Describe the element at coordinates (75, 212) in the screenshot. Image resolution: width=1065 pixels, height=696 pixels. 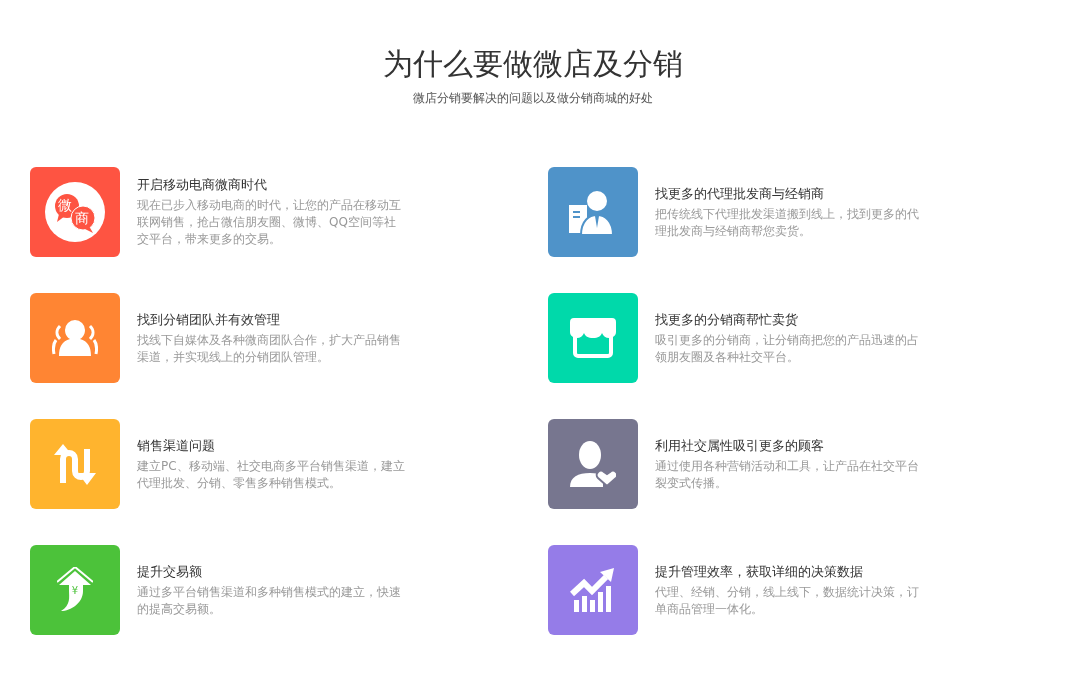
I see `chat-bubbles-icon: 微 商` at that location.